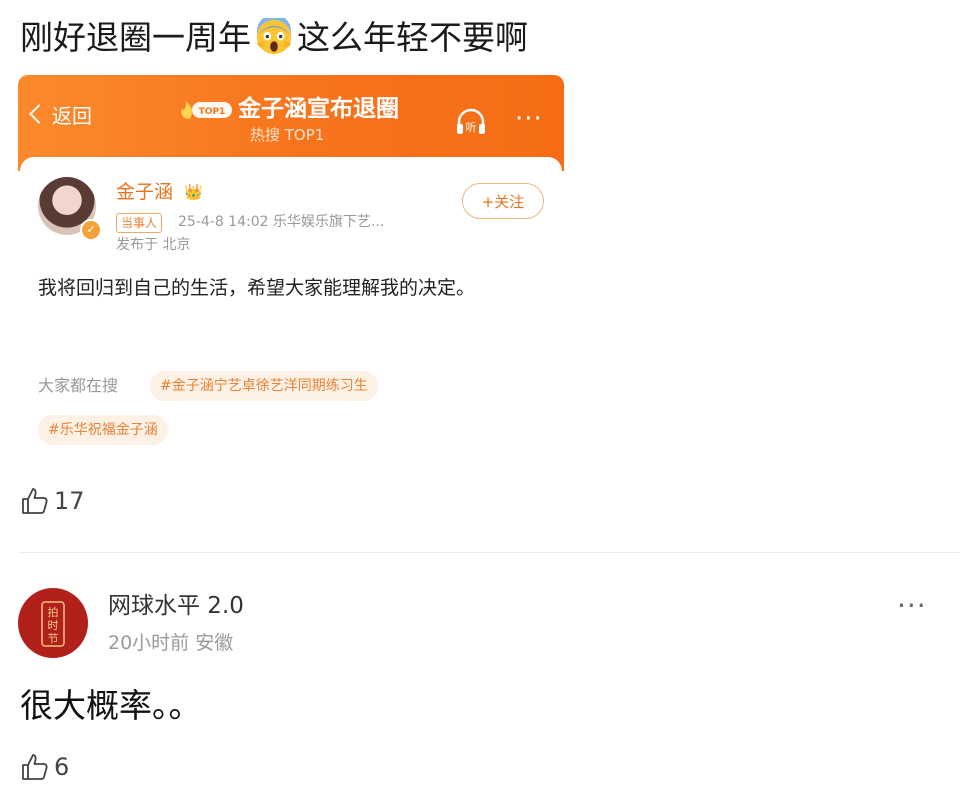  I want to click on comment-text-part2: 这么年轻不要啊, so click(412, 37).